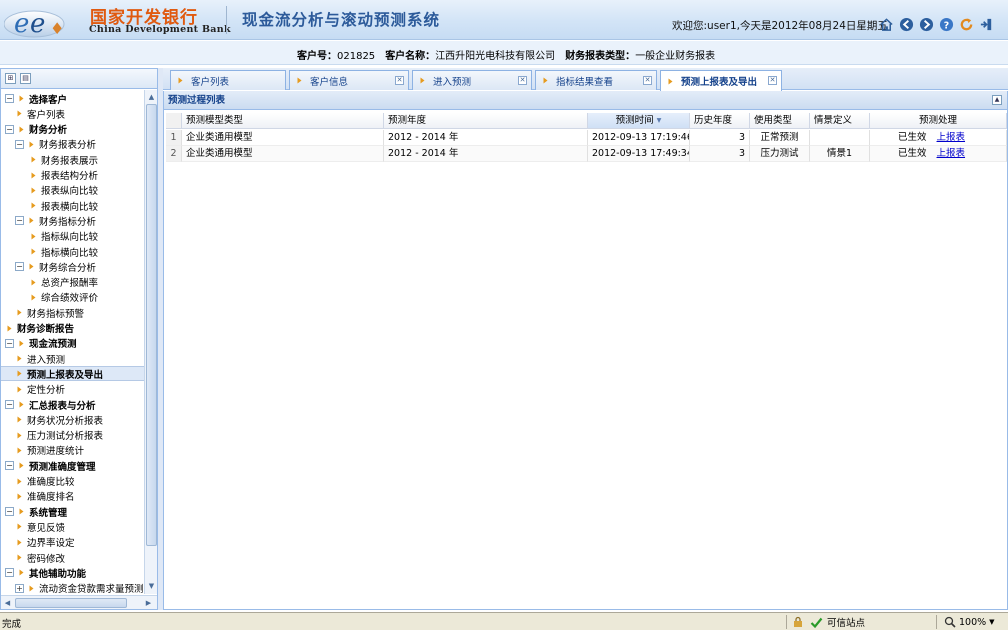 The image size is (1008, 630). Describe the element at coordinates (7, 603) in the screenshot. I see `scroll-left-icon: ◀` at that location.